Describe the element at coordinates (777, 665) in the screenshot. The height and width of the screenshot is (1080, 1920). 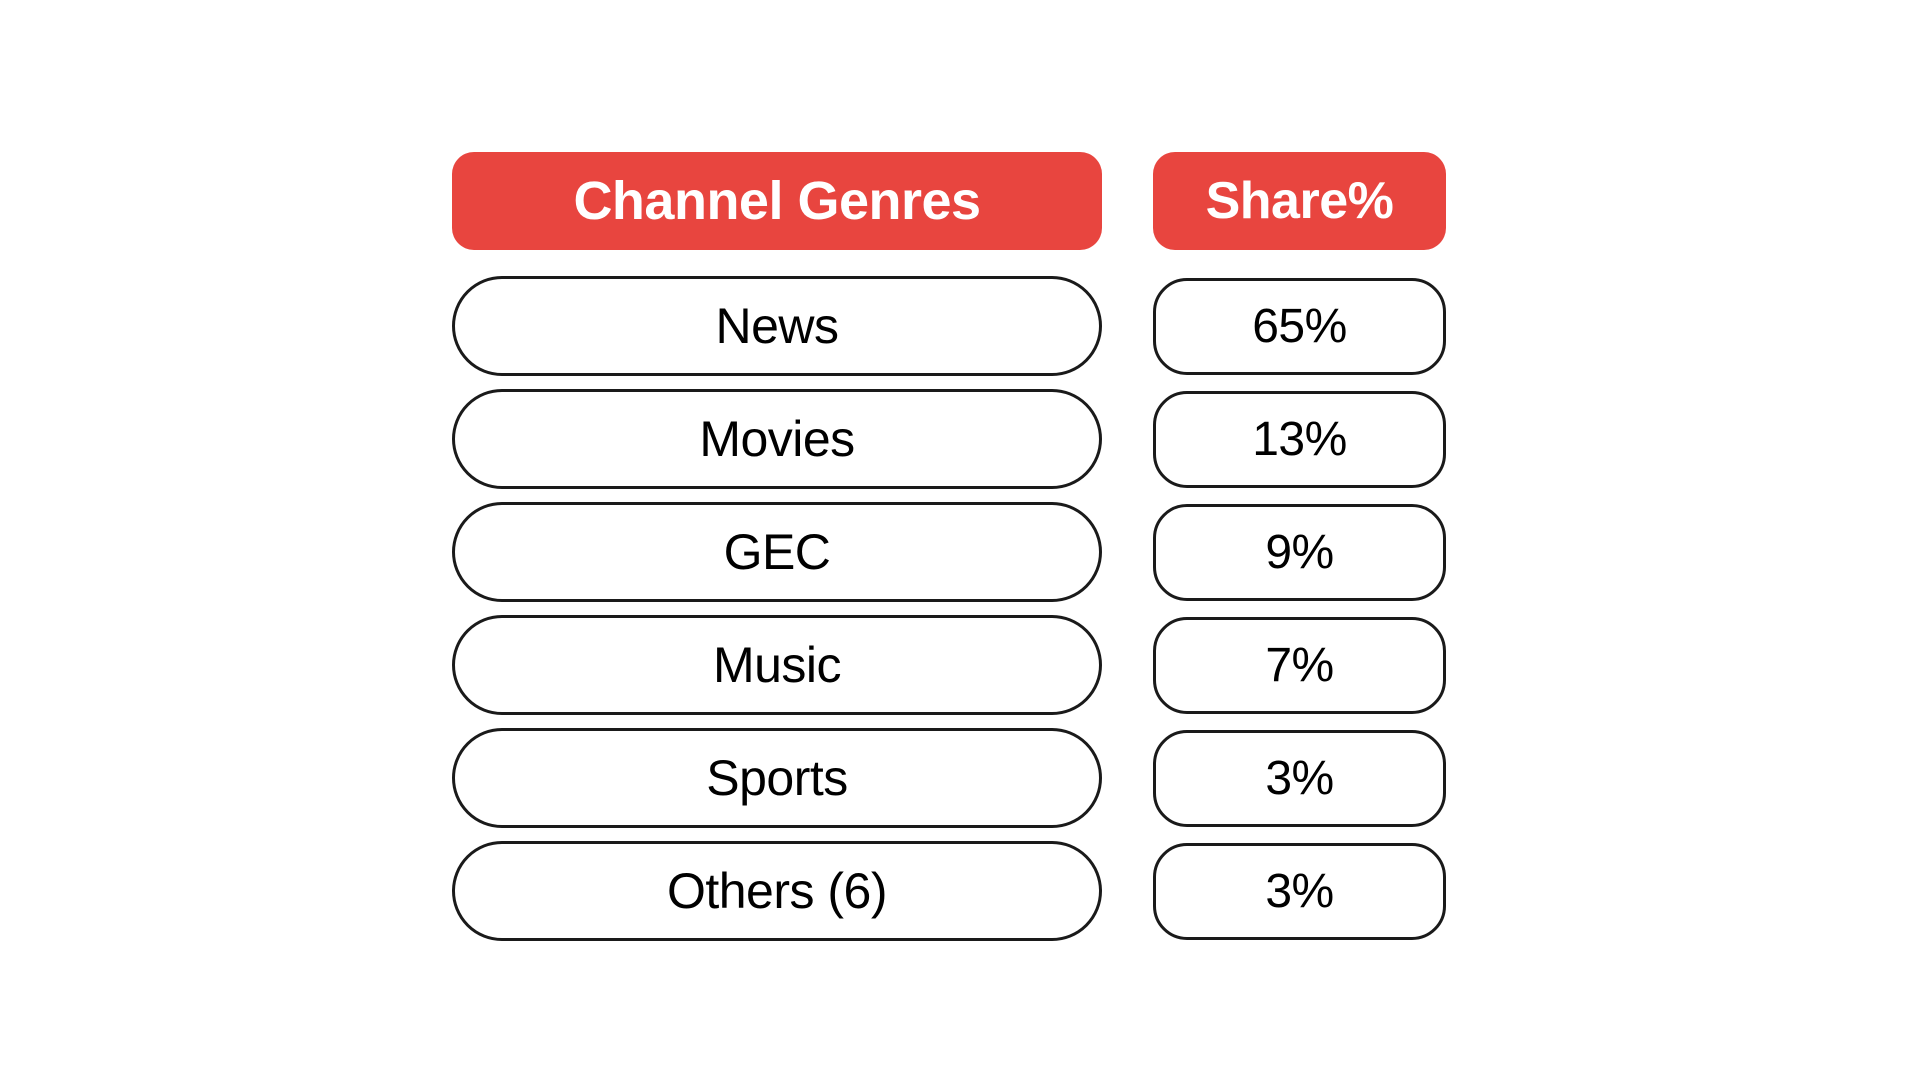
I see `genre-cell-music: Music` at that location.